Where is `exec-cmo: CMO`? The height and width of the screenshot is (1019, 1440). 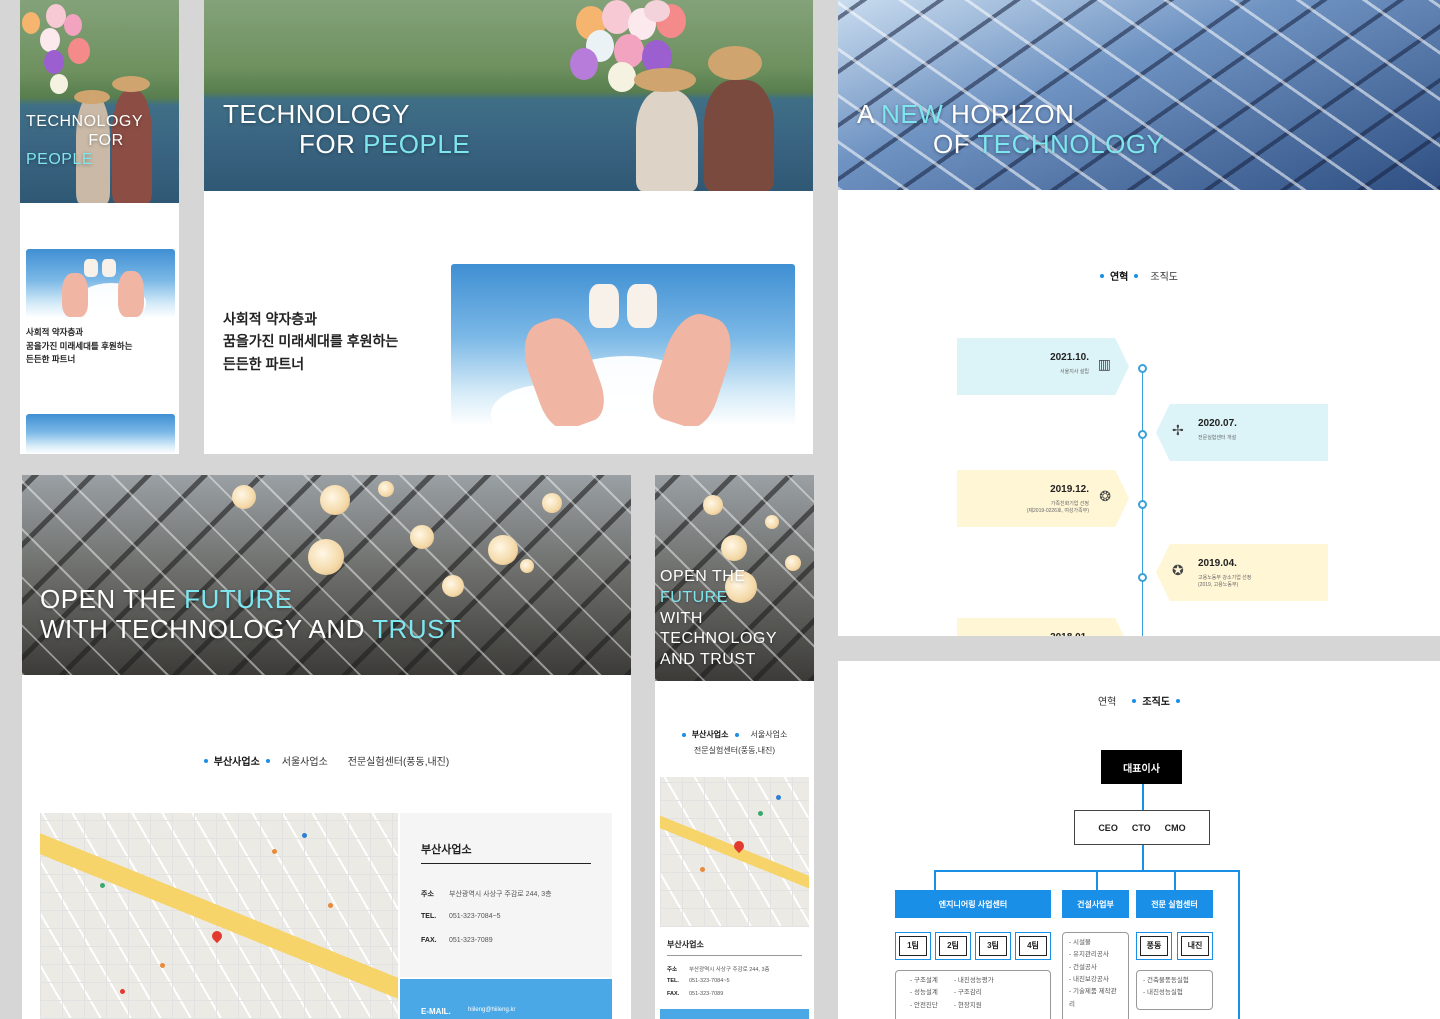 exec-cmo: CMO is located at coordinates (1175, 827).